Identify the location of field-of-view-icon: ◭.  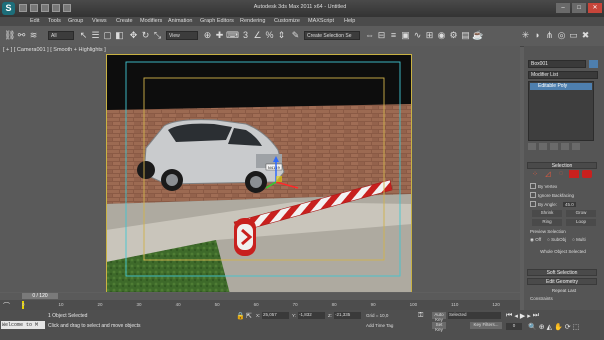
(549, 327).